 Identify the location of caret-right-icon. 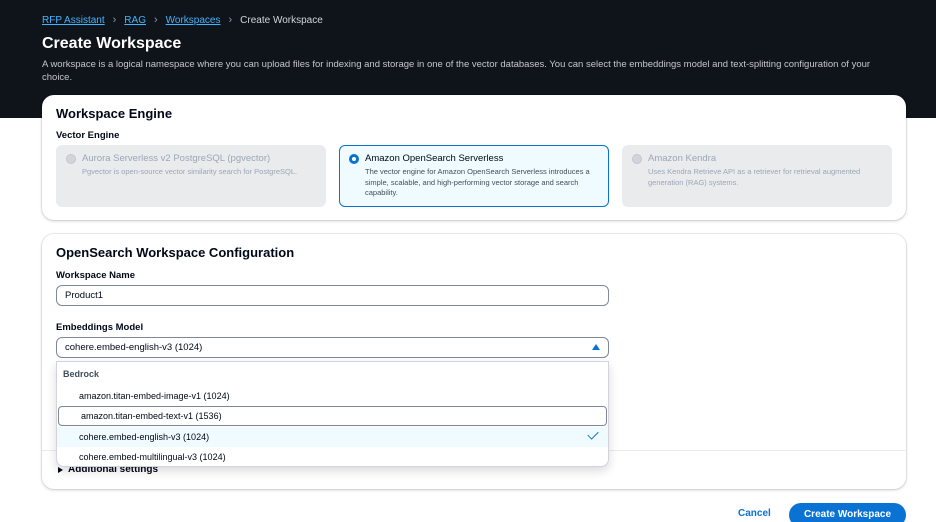
(60, 469).